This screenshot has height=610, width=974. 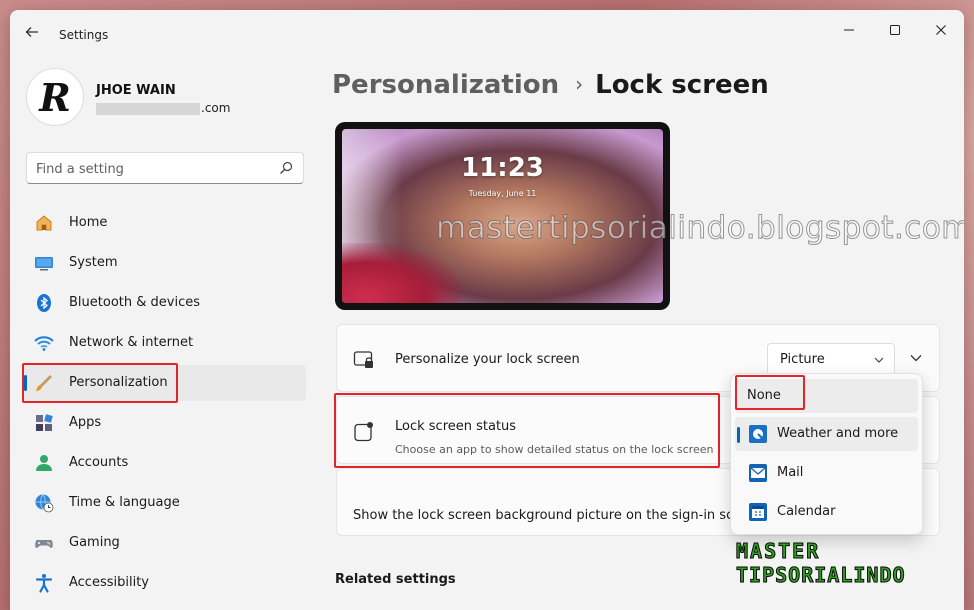 I want to click on weather-app-icon, so click(x=758, y=434).